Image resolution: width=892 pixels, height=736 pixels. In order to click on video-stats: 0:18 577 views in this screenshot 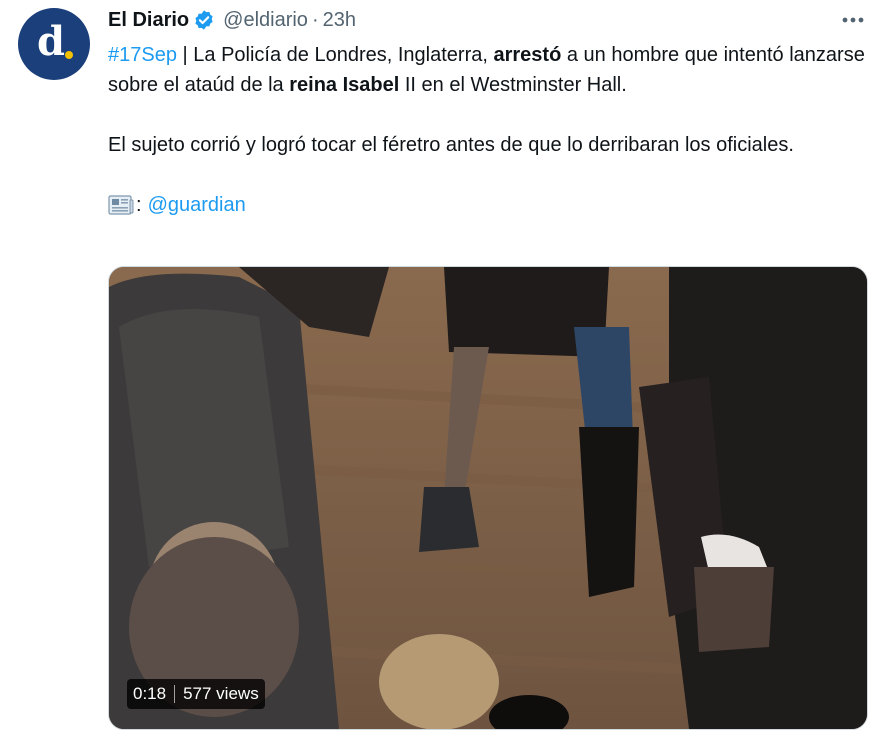, I will do `click(196, 694)`.